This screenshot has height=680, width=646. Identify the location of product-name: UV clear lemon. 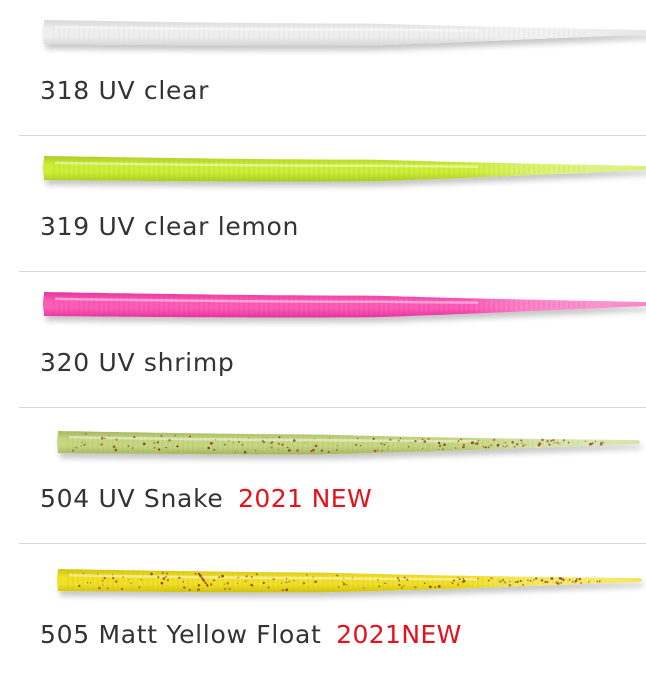
(199, 226).